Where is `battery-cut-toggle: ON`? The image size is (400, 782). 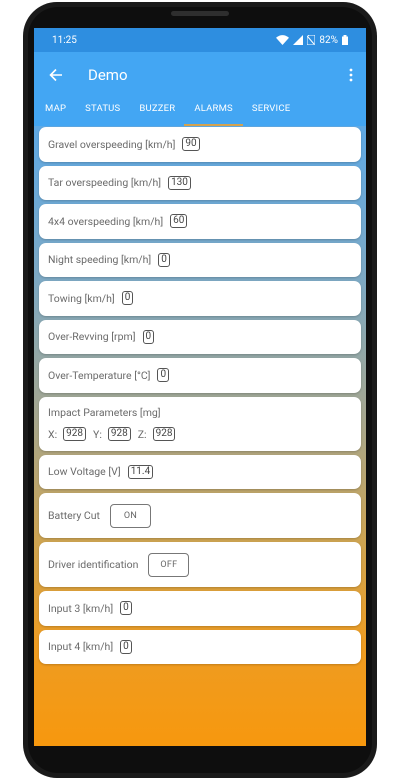 battery-cut-toggle: ON is located at coordinates (130, 515).